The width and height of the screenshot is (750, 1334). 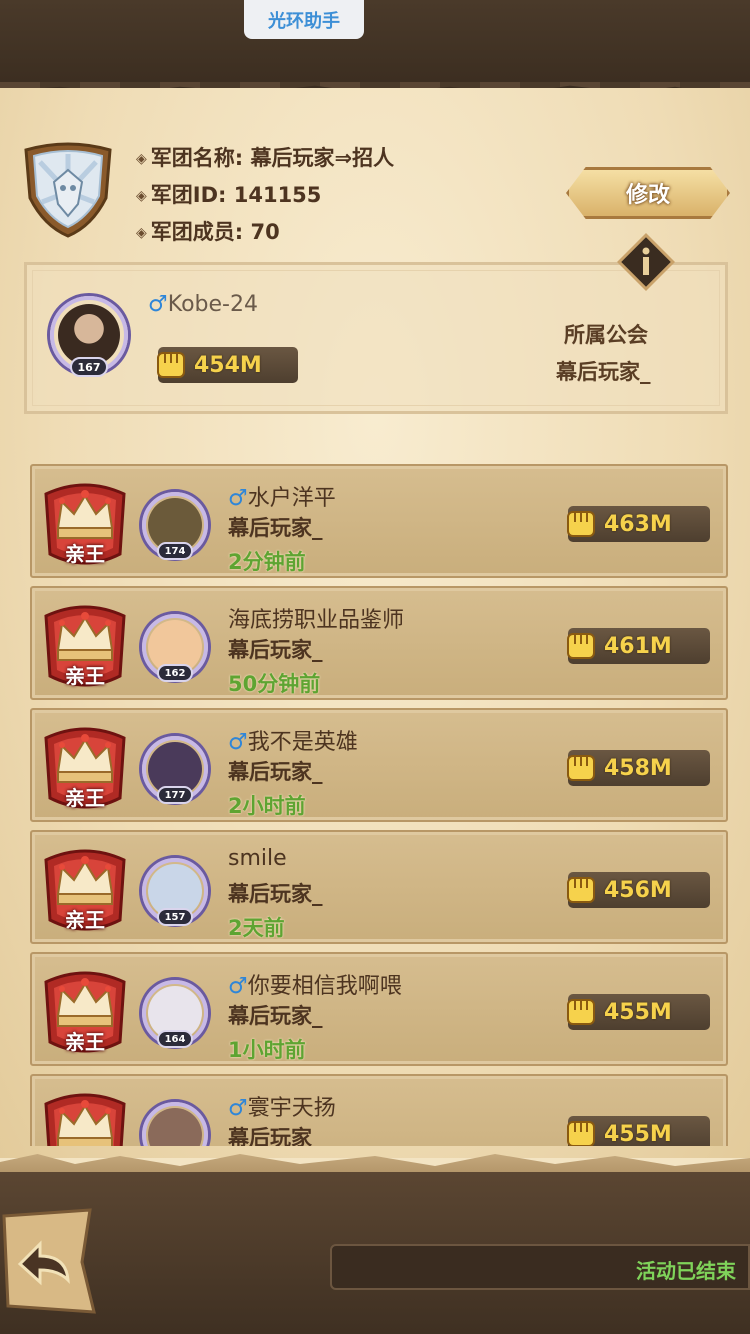 I want to click on member-name-row: 海底捞职业品鉴师, so click(x=316, y=618).